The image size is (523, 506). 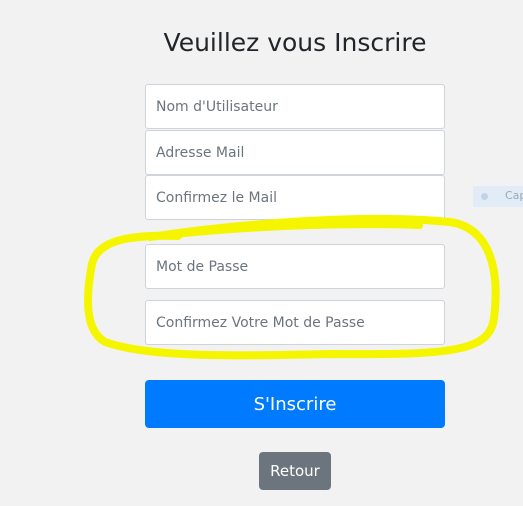 I want to click on back-button: Retour, so click(x=295, y=471).